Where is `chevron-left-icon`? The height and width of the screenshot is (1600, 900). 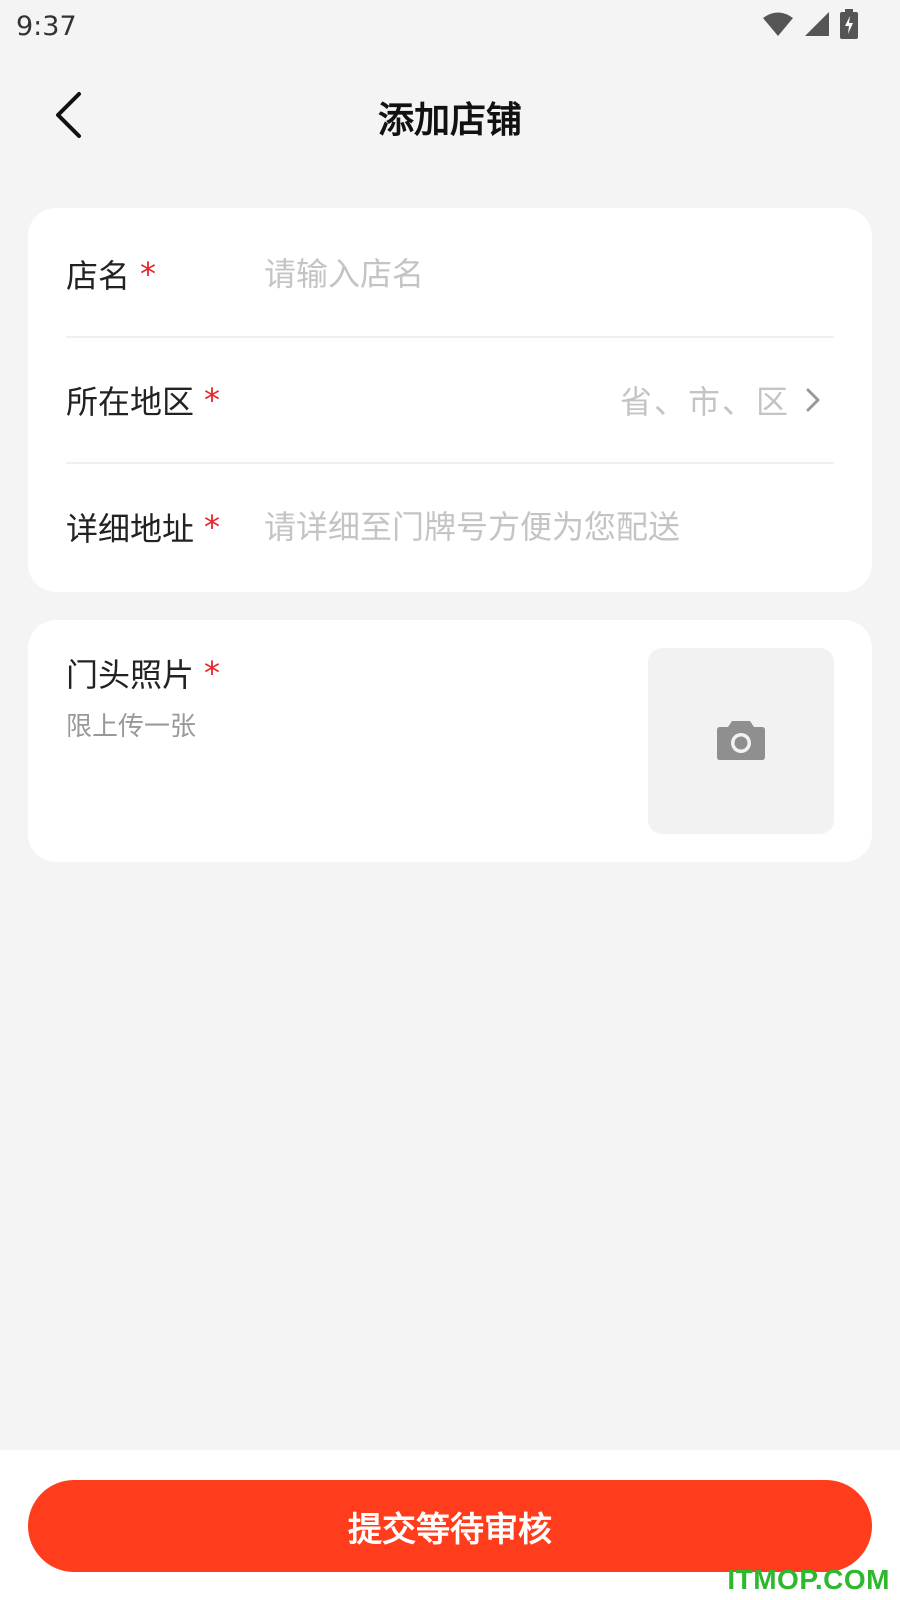 chevron-left-icon is located at coordinates (68, 117).